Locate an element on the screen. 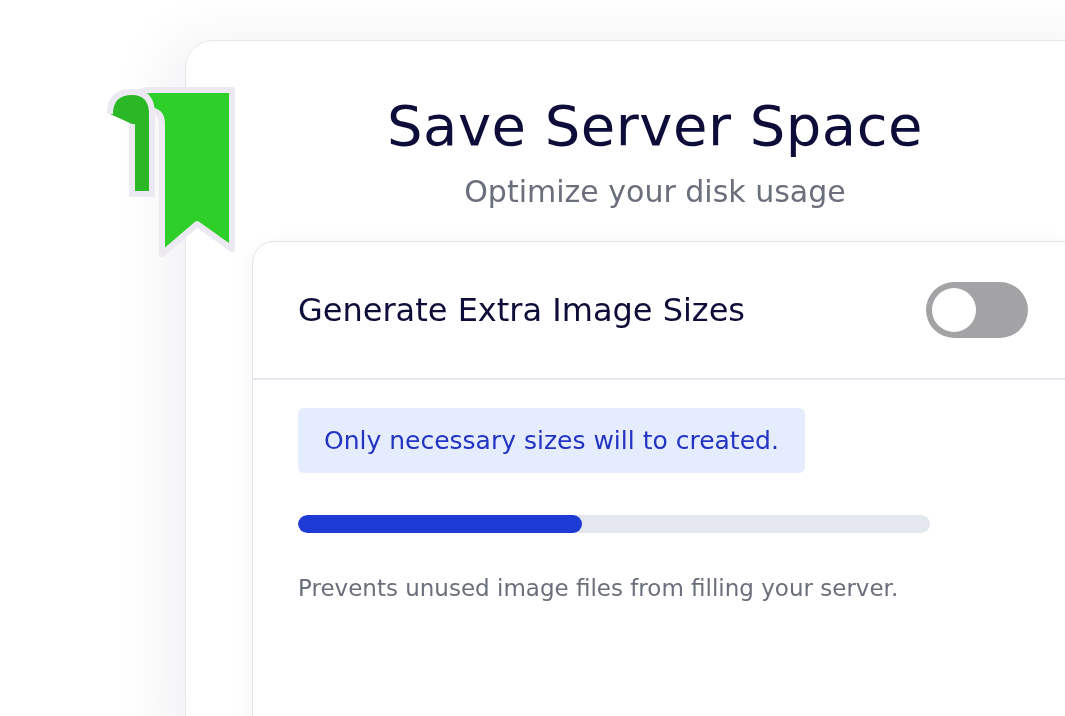 The image size is (1065, 716). notice: Only necessary sizes will to created. is located at coordinates (551, 440).